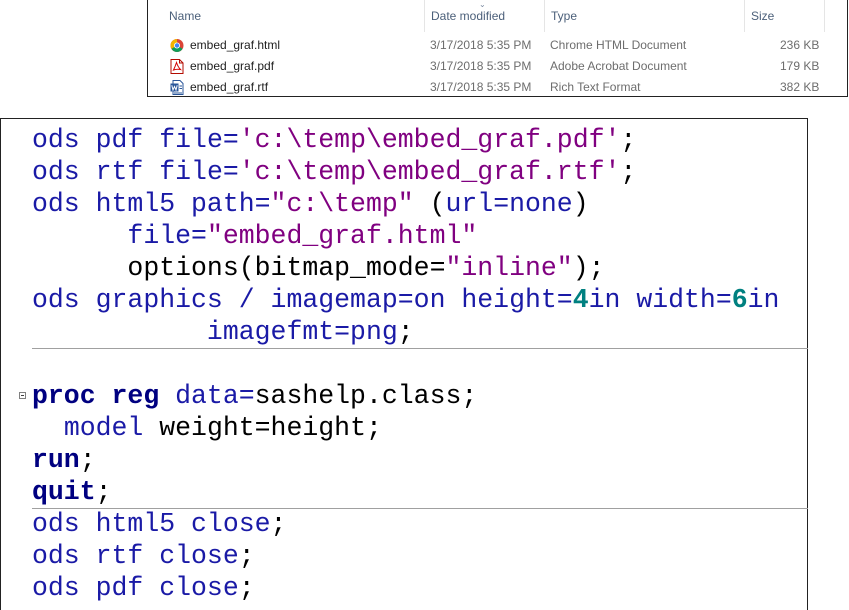 This screenshot has width=849, height=610. Describe the element at coordinates (824, 16) in the screenshot. I see `column-separator` at that location.